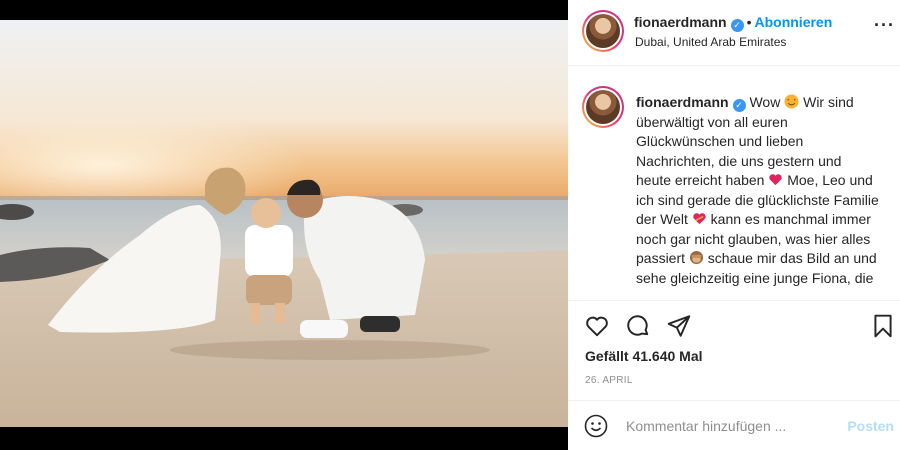 This screenshot has width=900, height=450. Describe the element at coordinates (603, 31) in the screenshot. I see `avatar` at that location.